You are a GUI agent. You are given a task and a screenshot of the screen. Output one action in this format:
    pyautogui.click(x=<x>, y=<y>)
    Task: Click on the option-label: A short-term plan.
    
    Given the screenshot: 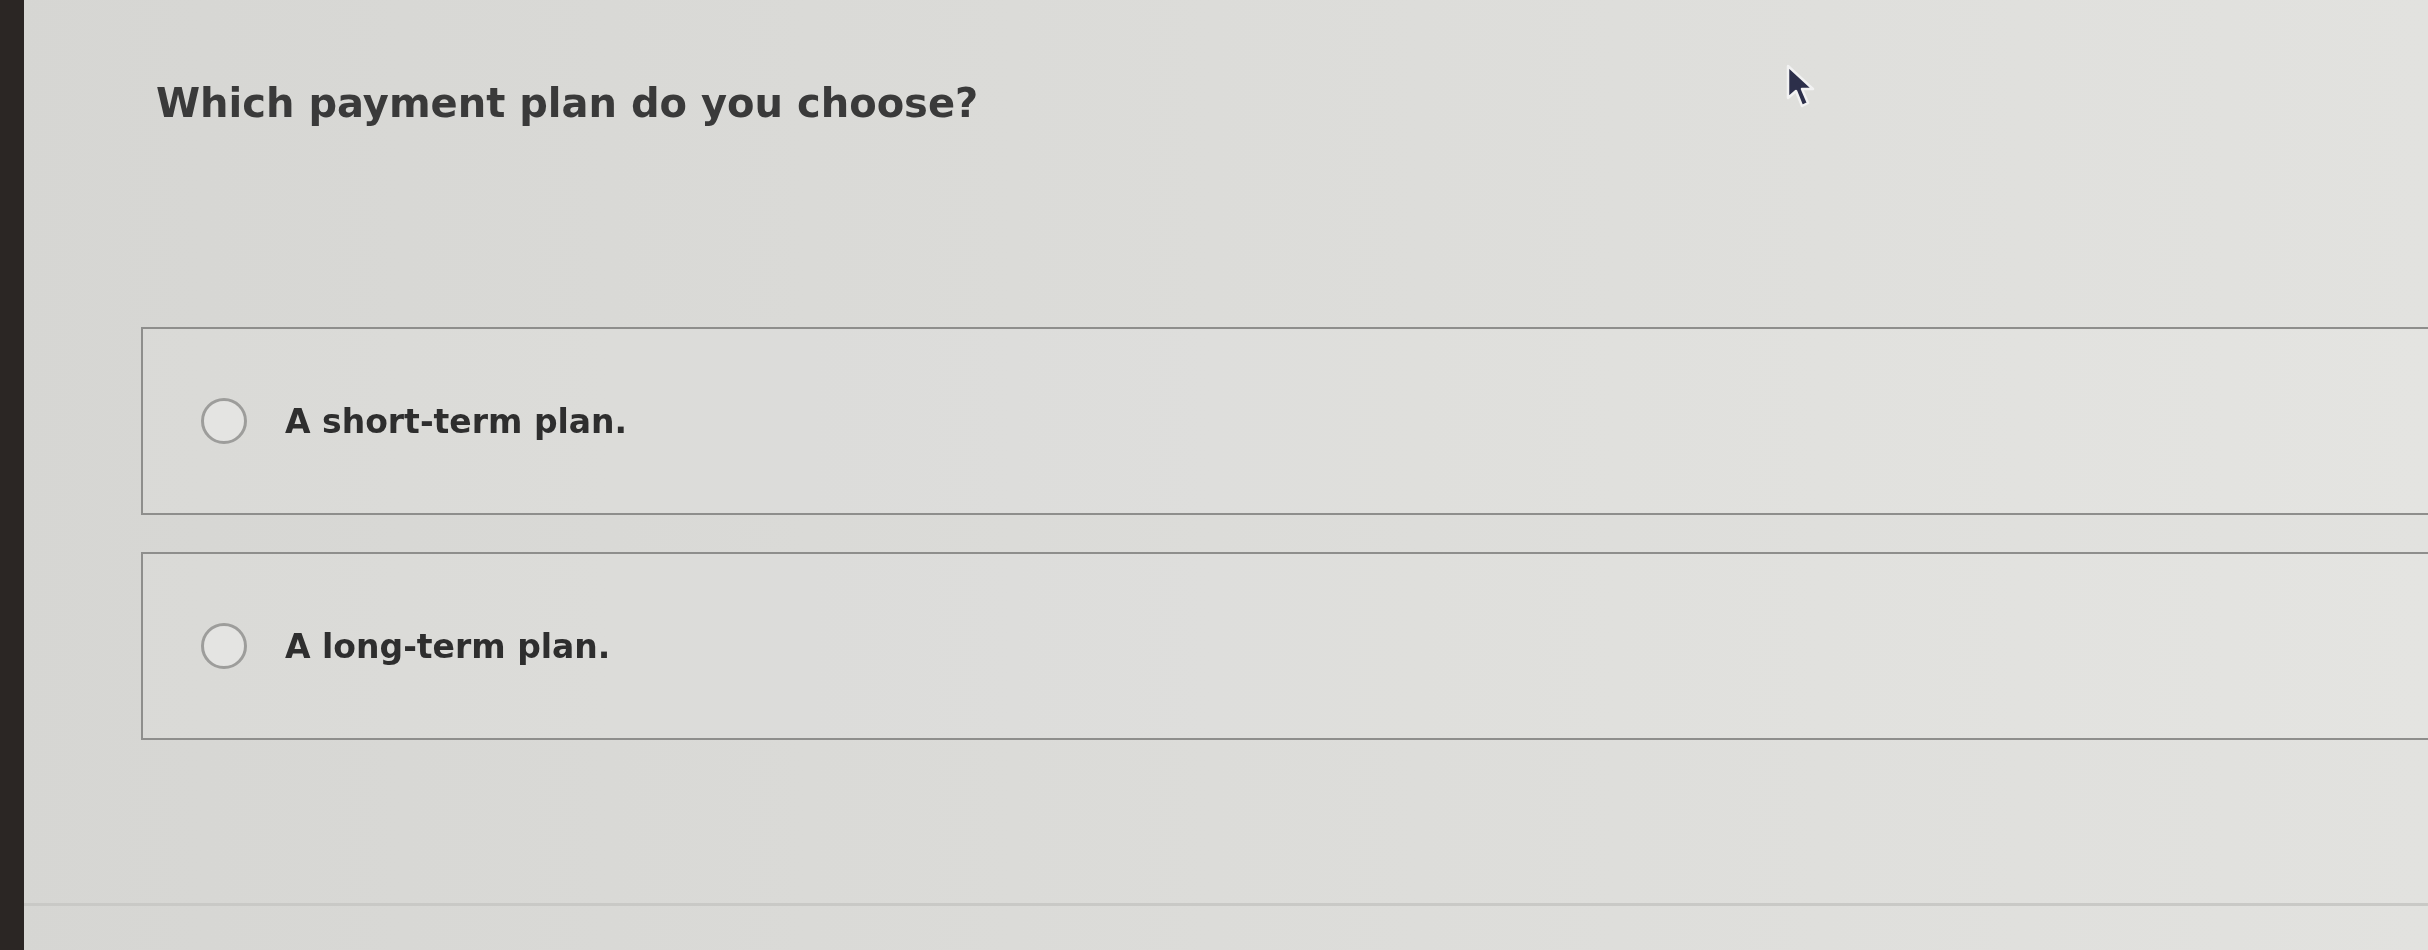 What is the action you would take?
    pyautogui.click(x=456, y=421)
    